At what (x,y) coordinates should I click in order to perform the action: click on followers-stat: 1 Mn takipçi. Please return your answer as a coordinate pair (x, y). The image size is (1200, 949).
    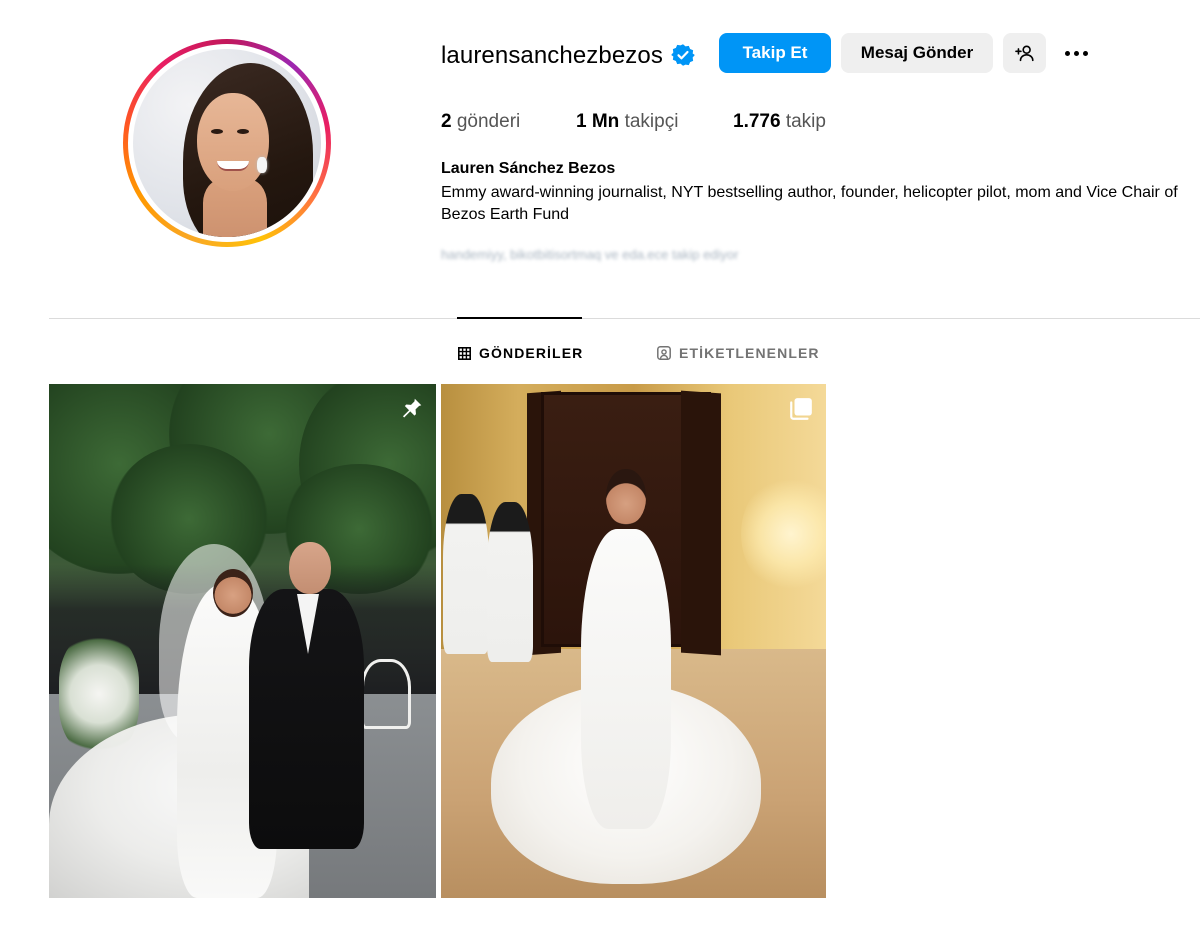
    Looking at the image, I should click on (627, 122).